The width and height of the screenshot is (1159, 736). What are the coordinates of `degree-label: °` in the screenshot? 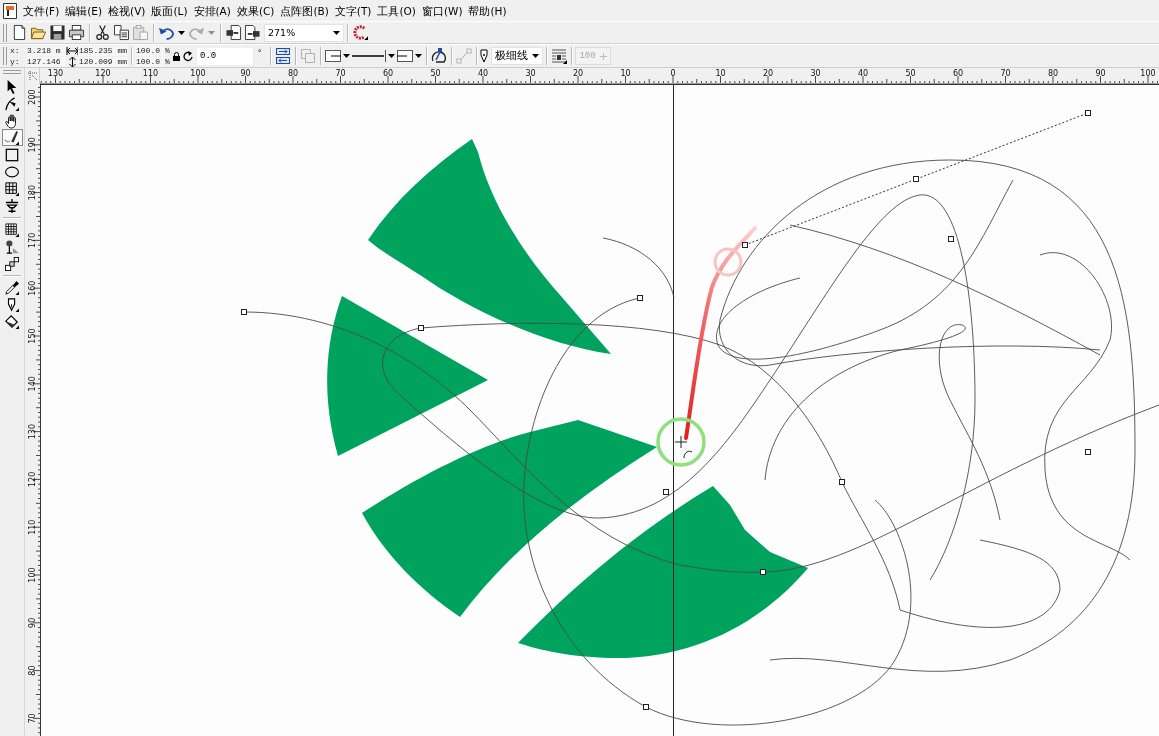 It's located at (260, 53).